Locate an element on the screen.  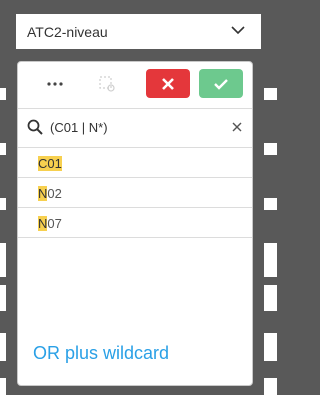
tag-icon is located at coordinates (107, 83).